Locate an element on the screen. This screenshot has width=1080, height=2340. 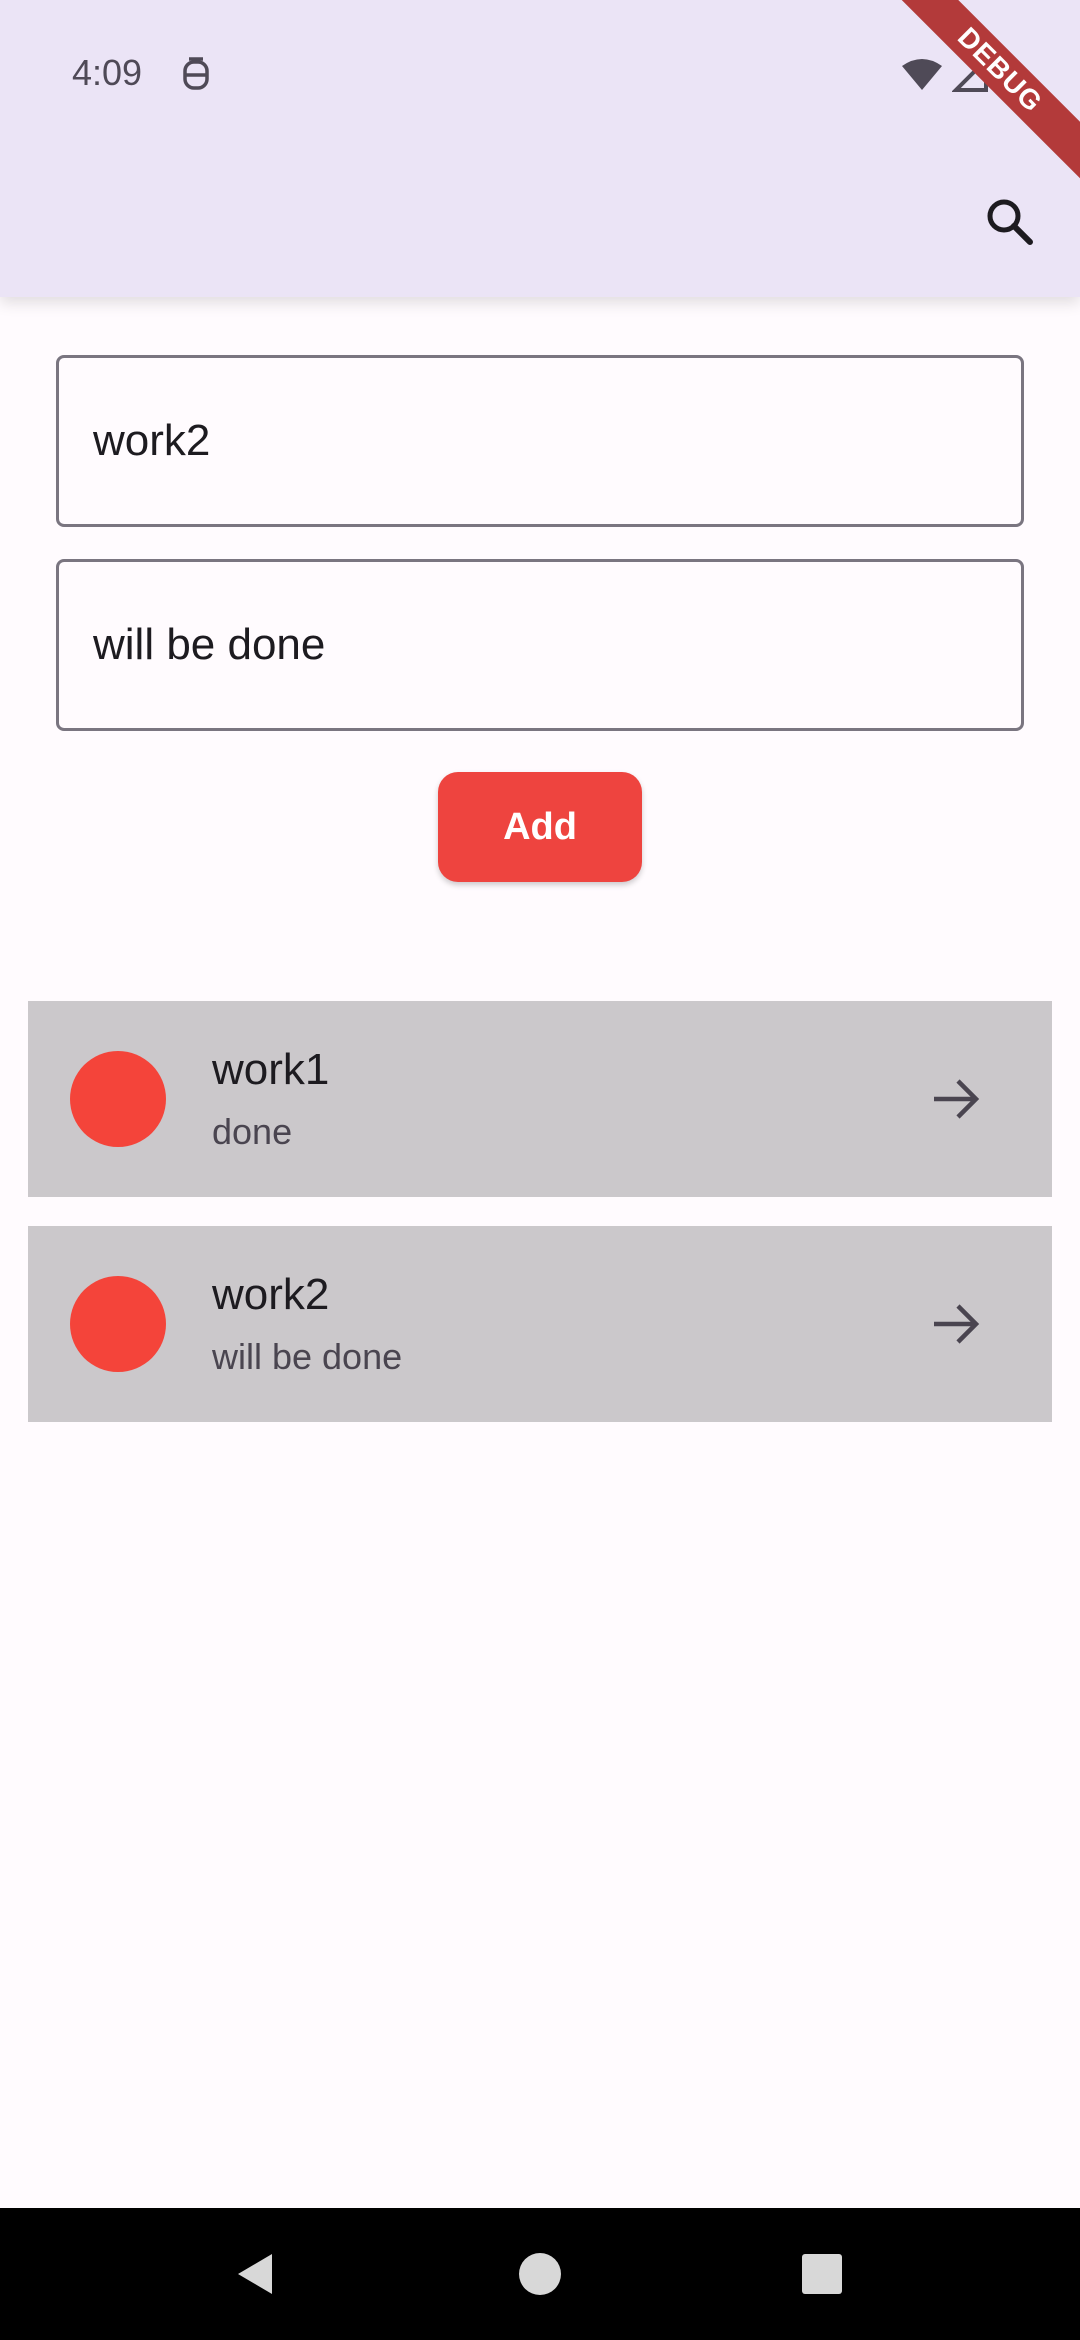
recent-square-icon is located at coordinates (822, 2274).